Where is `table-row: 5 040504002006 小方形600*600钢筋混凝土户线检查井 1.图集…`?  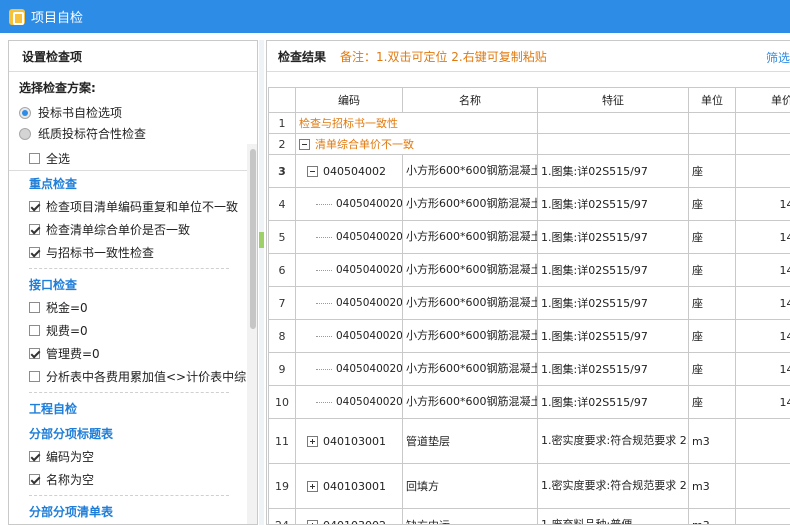 table-row: 5 040504002006 小方形600*600钢筋混凝土户线检查井 1.图集… is located at coordinates (529, 237).